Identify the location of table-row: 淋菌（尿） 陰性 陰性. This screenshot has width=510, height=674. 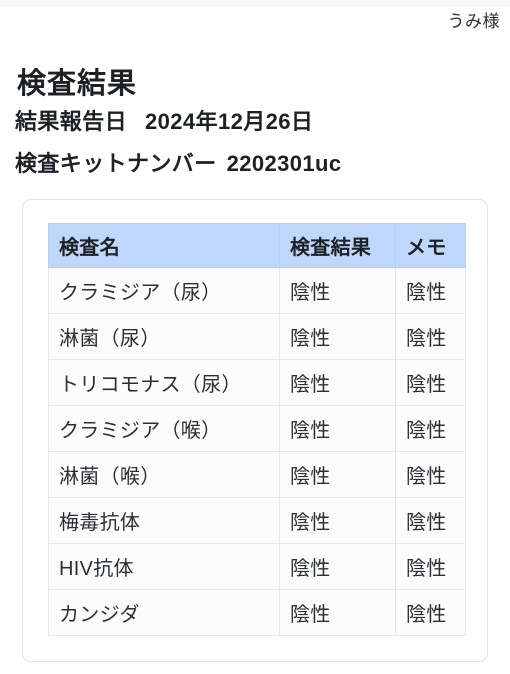
(257, 336).